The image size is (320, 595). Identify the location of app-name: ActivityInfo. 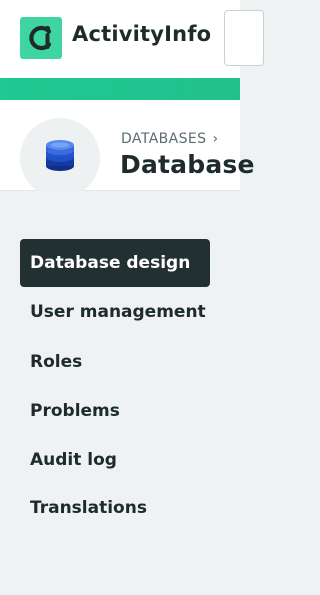
(142, 34).